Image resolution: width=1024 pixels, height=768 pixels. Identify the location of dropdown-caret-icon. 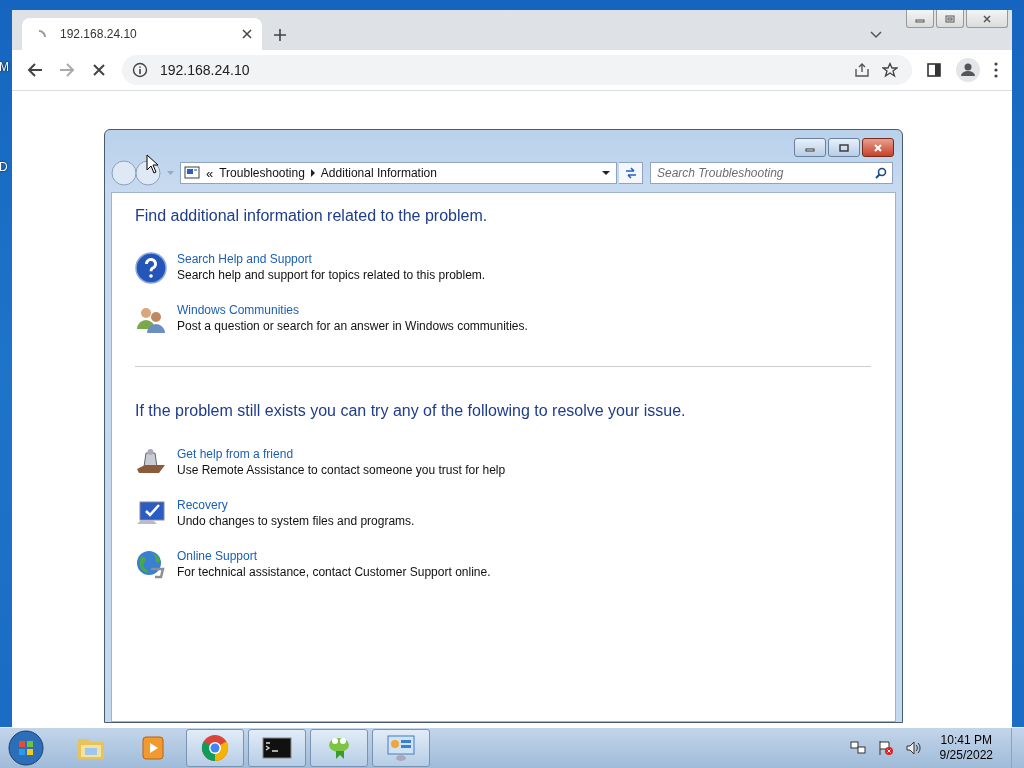
(606, 173).